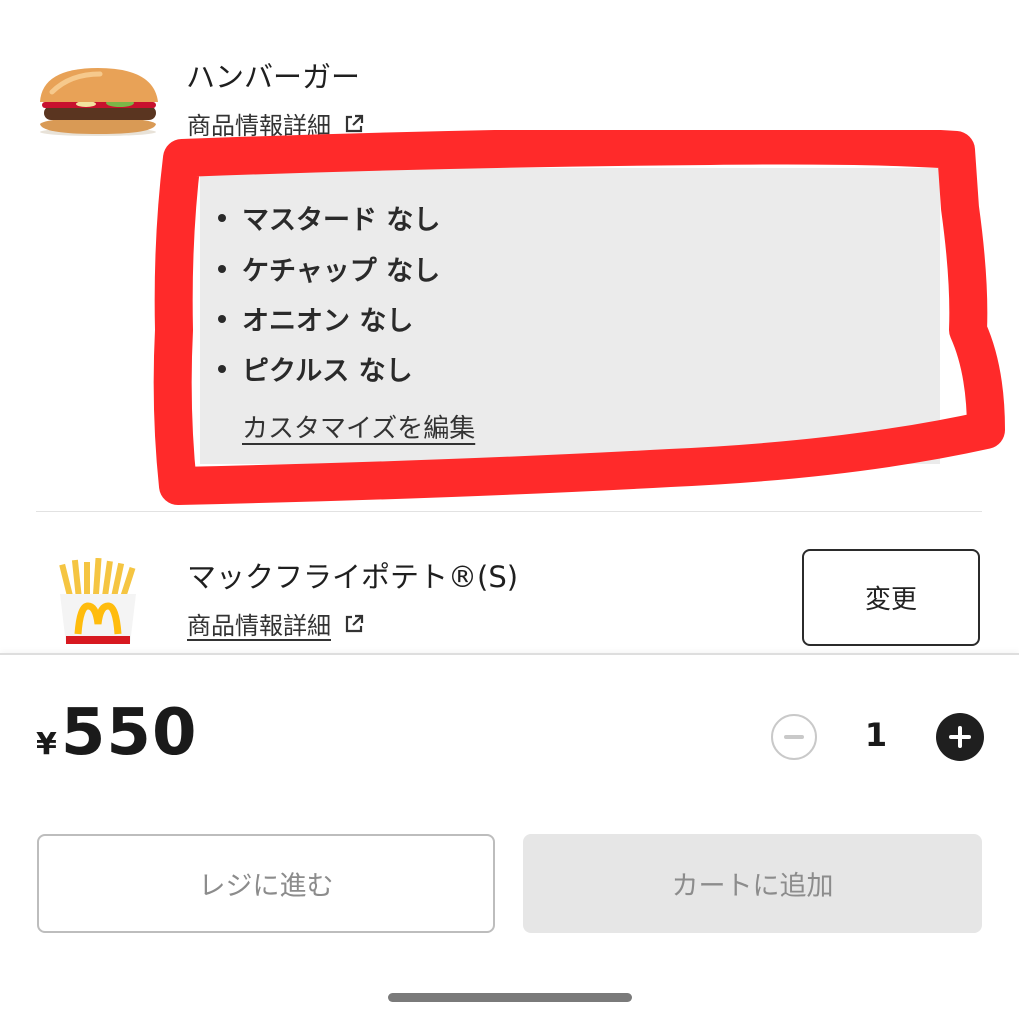  I want to click on decrease-quantity-button, so click(794, 737).